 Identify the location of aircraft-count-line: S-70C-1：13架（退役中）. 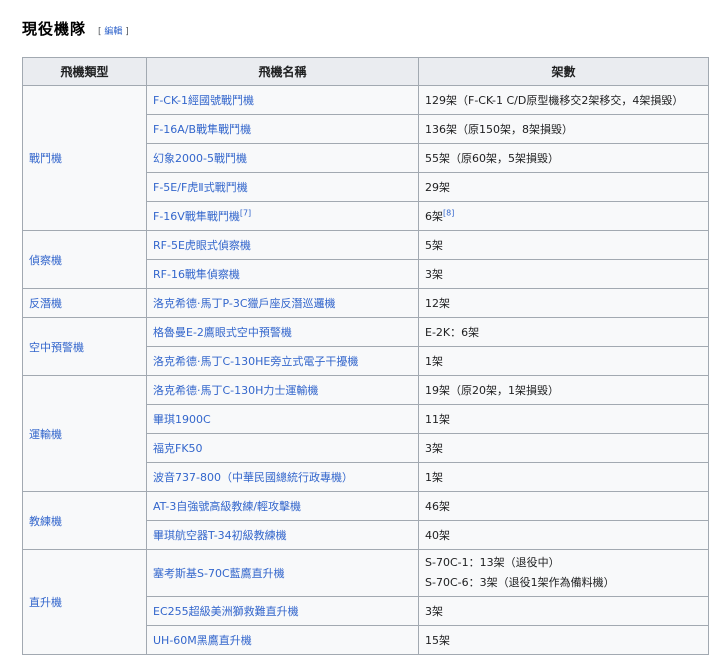
(492, 562).